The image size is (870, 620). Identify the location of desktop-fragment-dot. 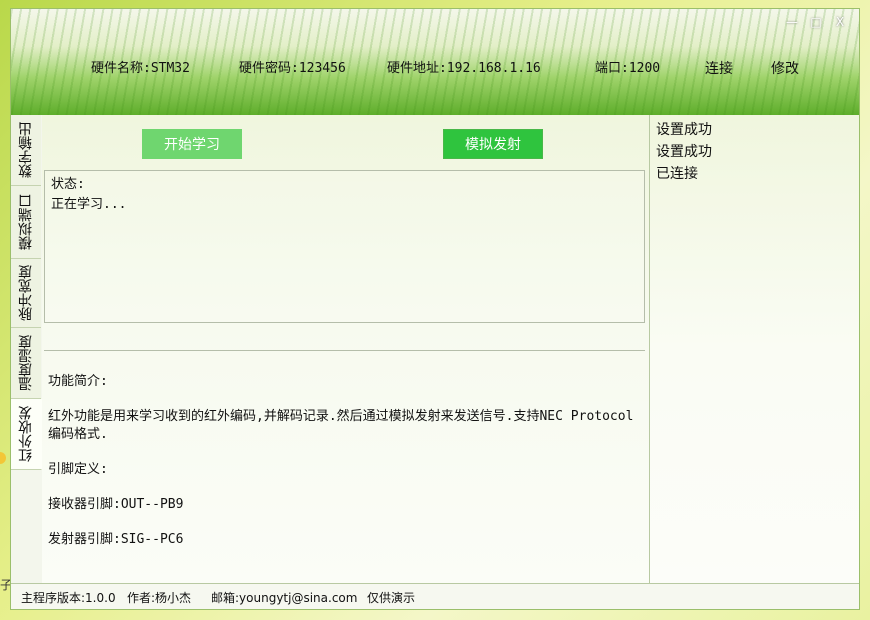
(3, 458).